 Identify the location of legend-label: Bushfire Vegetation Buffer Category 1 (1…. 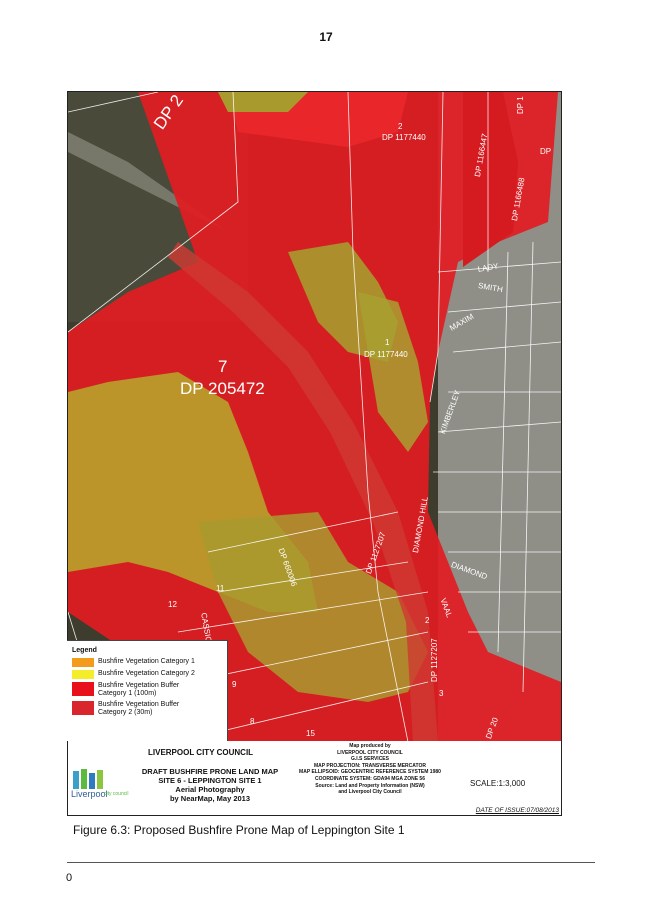
(138, 690).